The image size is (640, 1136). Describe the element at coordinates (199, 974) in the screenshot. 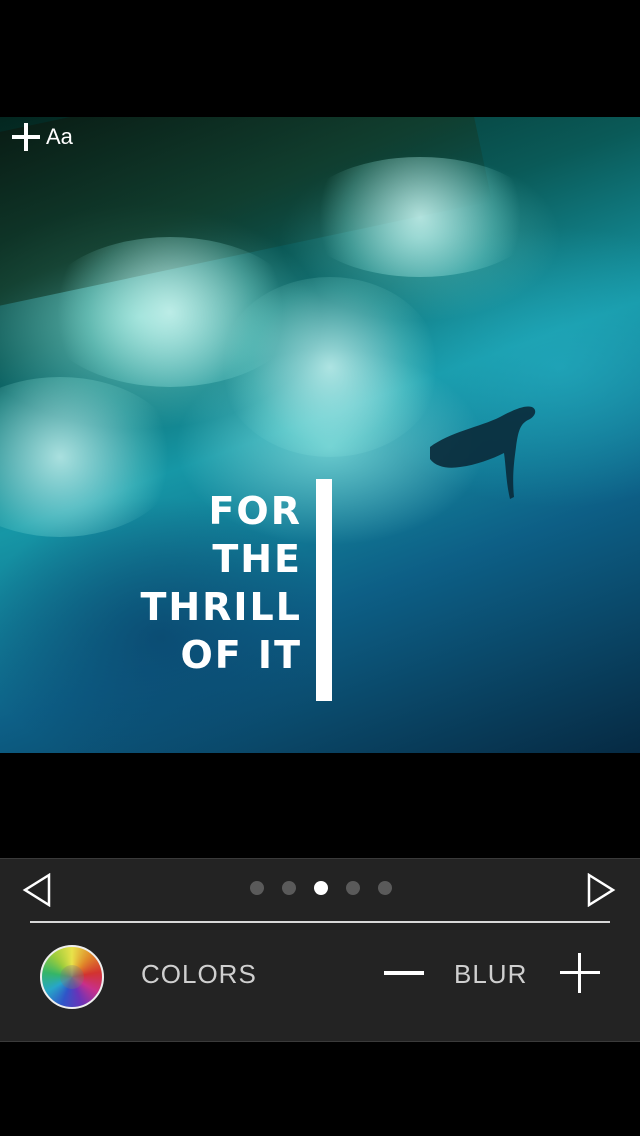

I see `colors-label: COLORS` at that location.